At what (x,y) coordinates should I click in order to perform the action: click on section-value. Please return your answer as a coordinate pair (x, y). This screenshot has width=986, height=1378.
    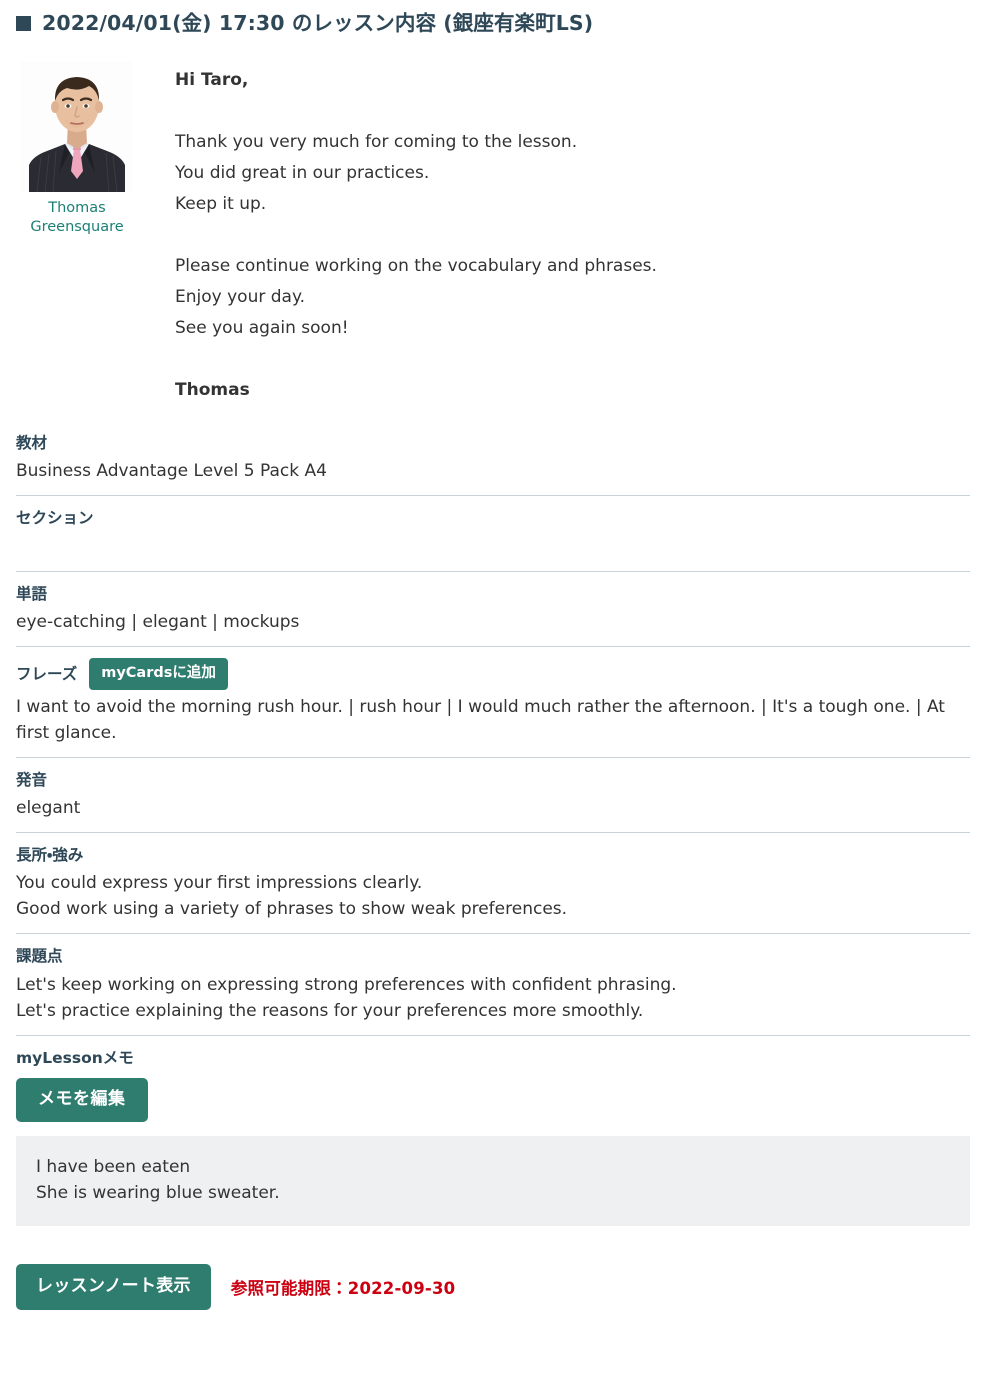
    Looking at the image, I should click on (493, 547).